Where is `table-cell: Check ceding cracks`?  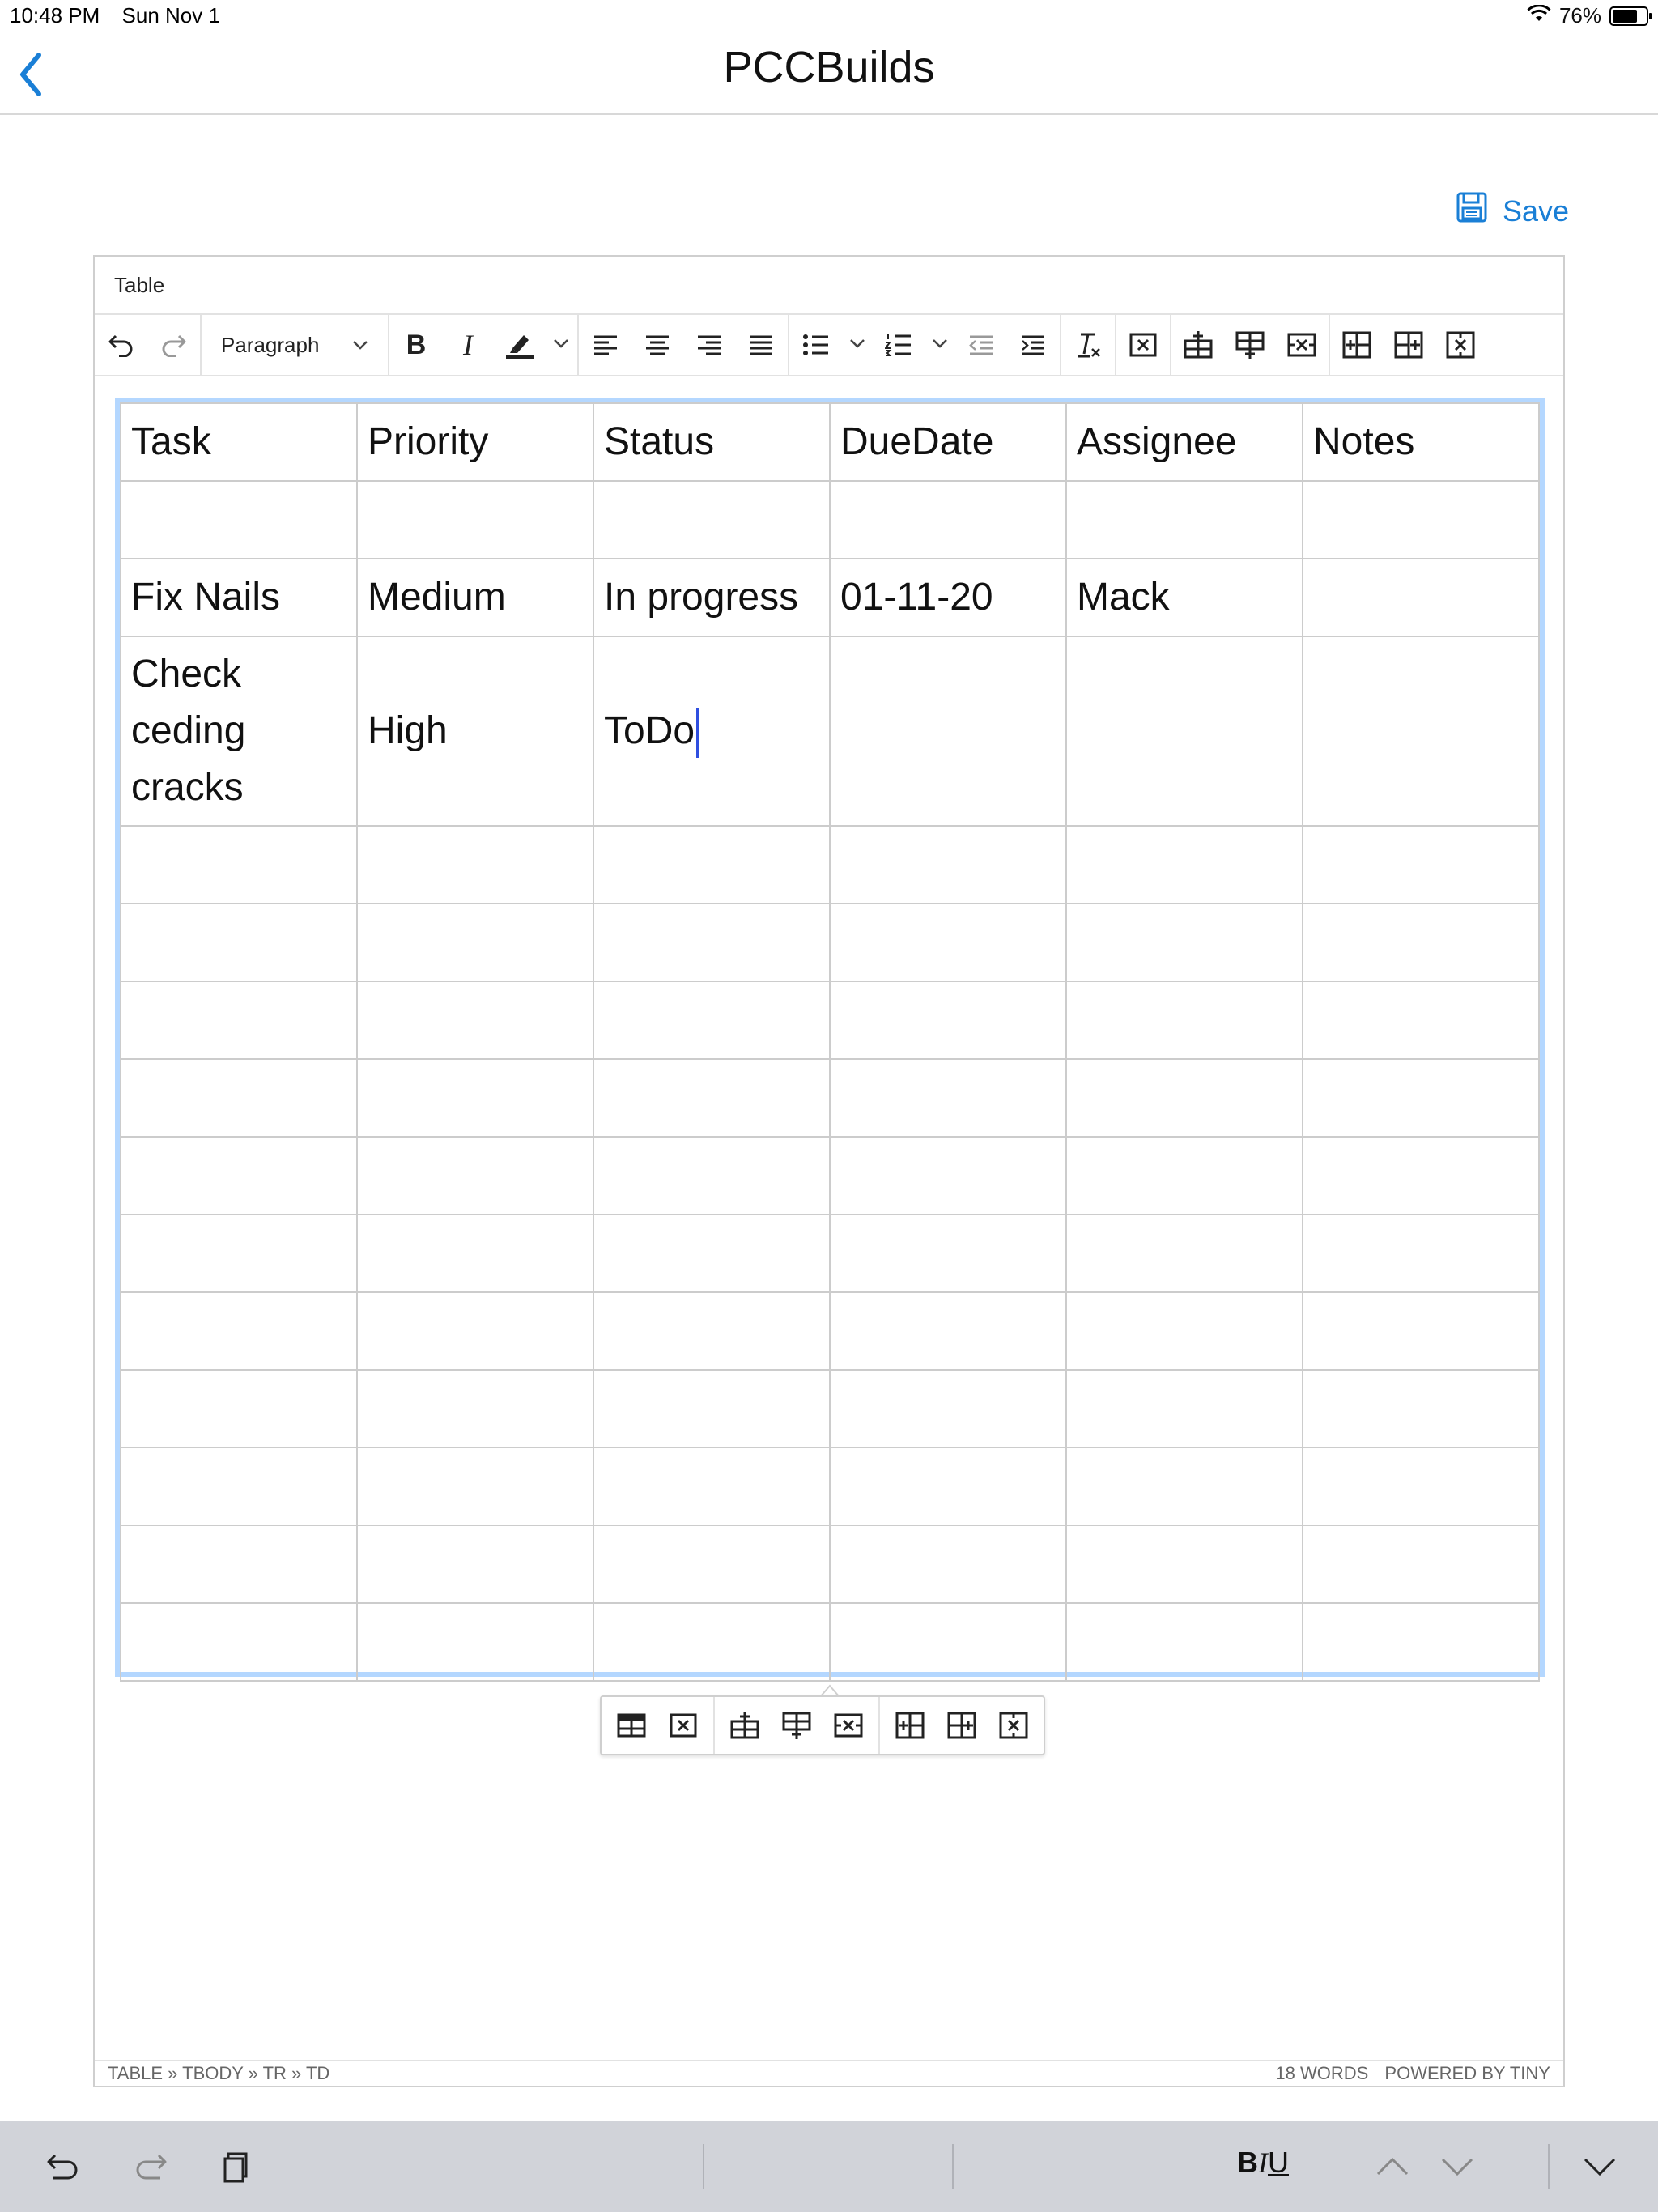
table-cell: Check ceding cracks is located at coordinates (239, 732).